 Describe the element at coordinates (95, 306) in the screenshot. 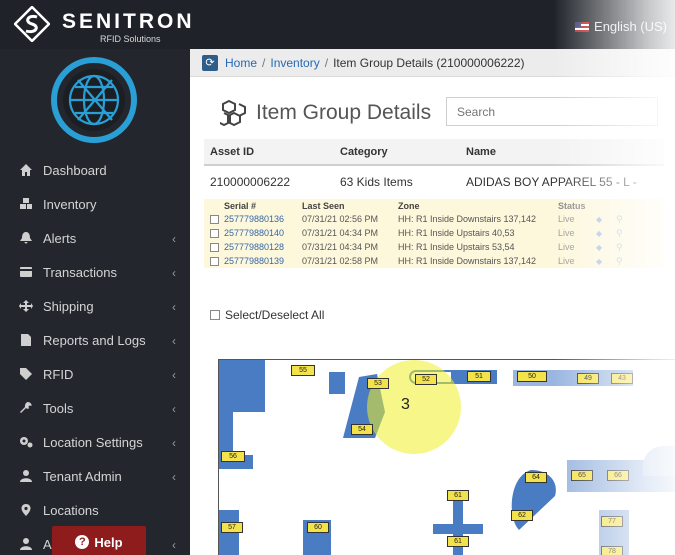

I see `sidebar-item-shipping: Shipping ‹` at that location.